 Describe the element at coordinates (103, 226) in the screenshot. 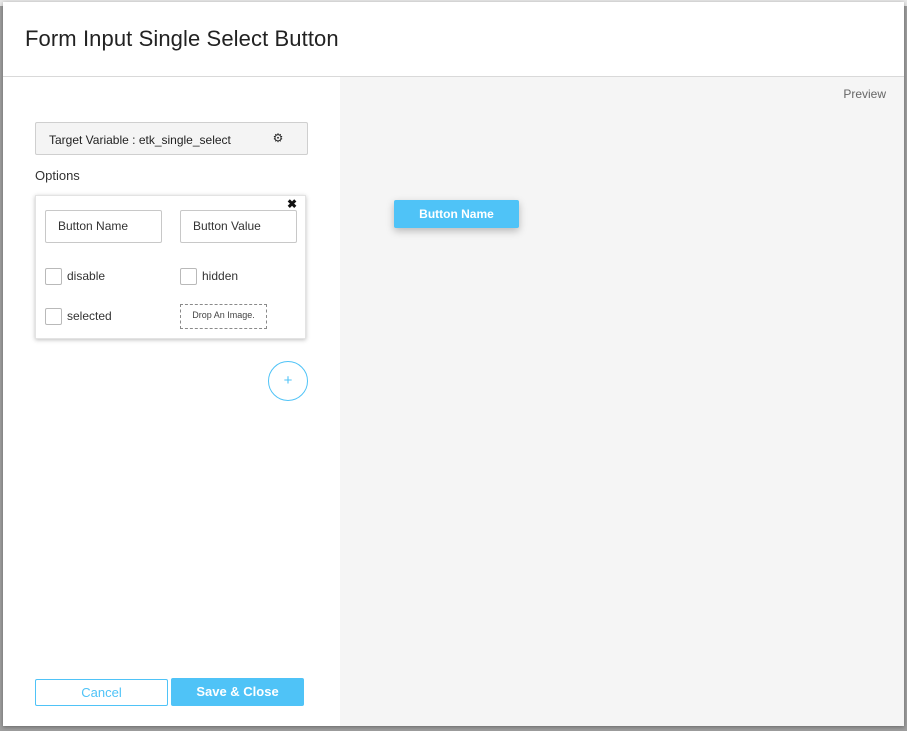

I see `button-name-input: Button Name` at that location.